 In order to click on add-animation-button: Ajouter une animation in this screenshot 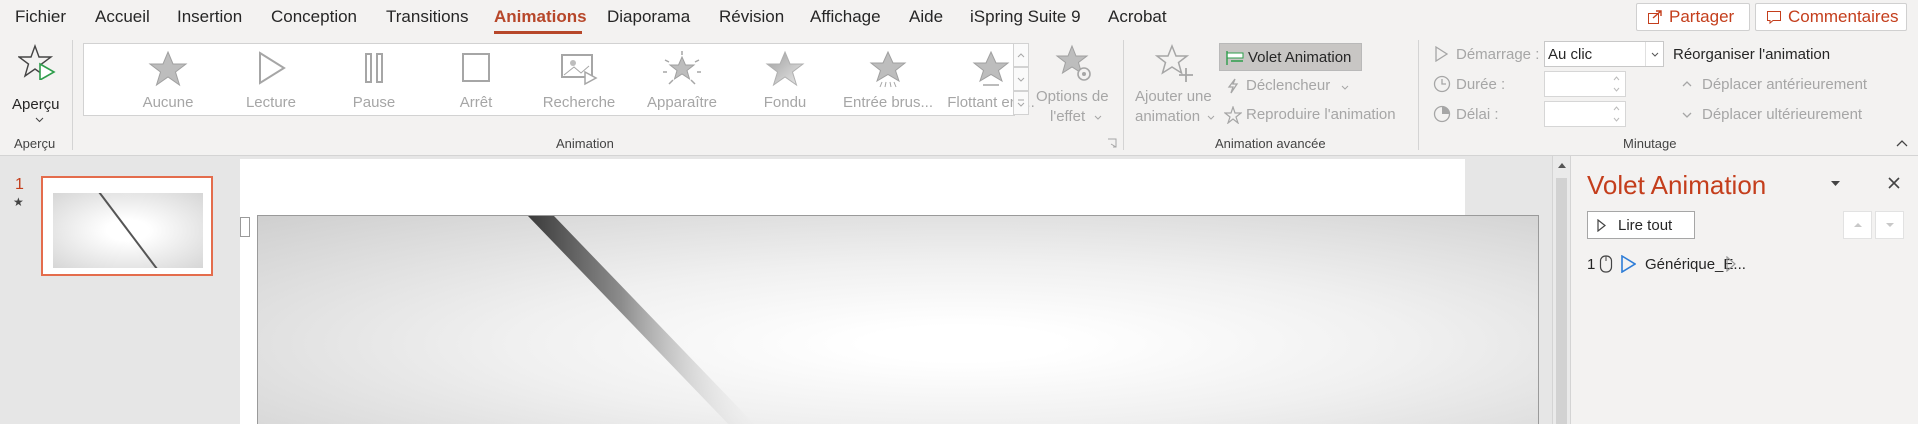, I will do `click(1174, 85)`.